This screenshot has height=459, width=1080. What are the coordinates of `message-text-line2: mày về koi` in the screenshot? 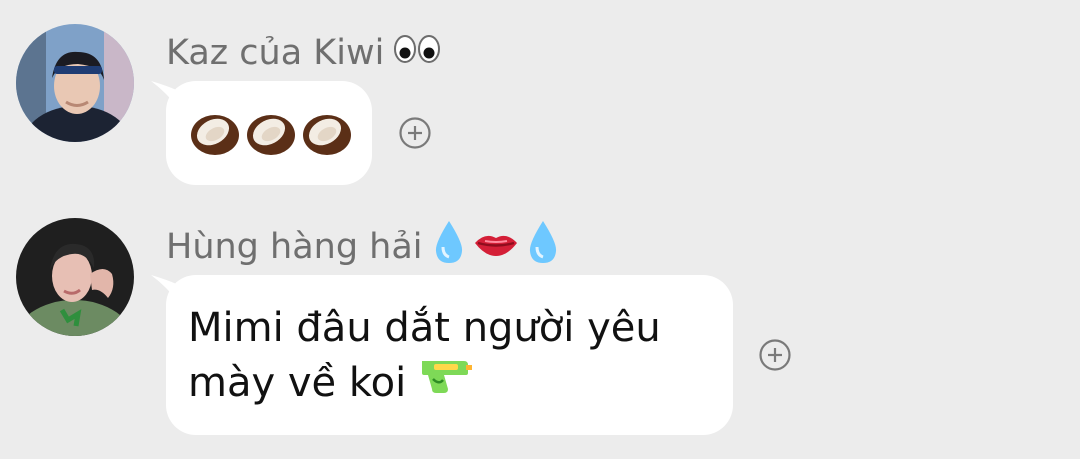 It's located at (449, 383).